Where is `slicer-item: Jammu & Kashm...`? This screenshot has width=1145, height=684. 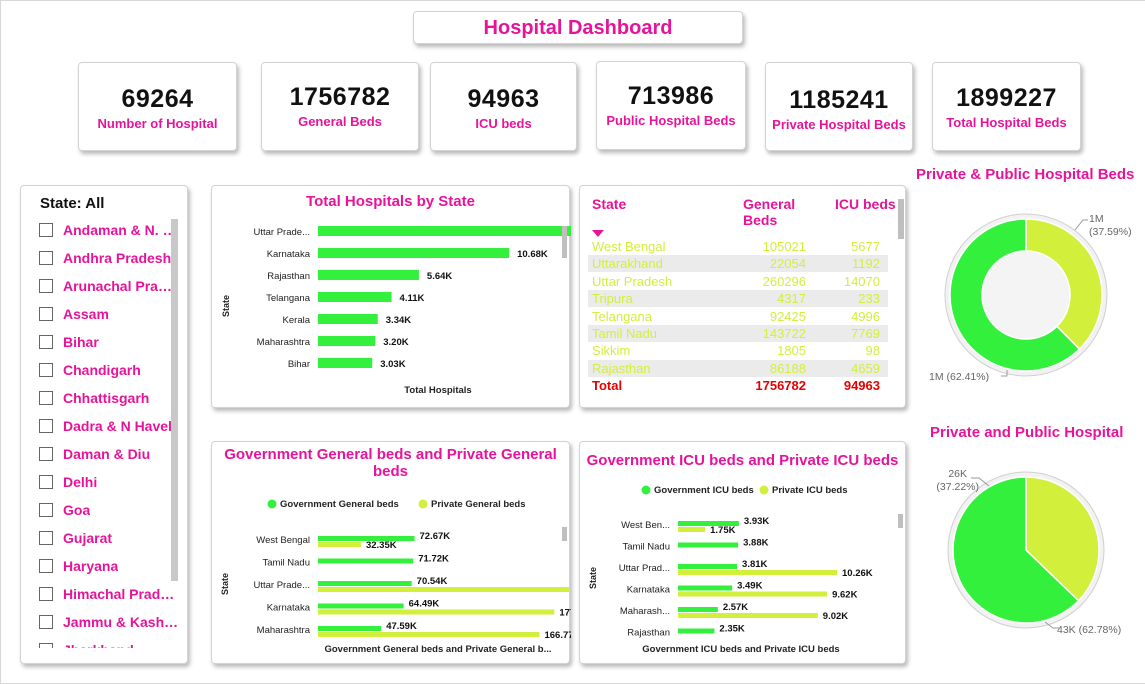
slicer-item: Jammu & Kashm... is located at coordinates (109, 622).